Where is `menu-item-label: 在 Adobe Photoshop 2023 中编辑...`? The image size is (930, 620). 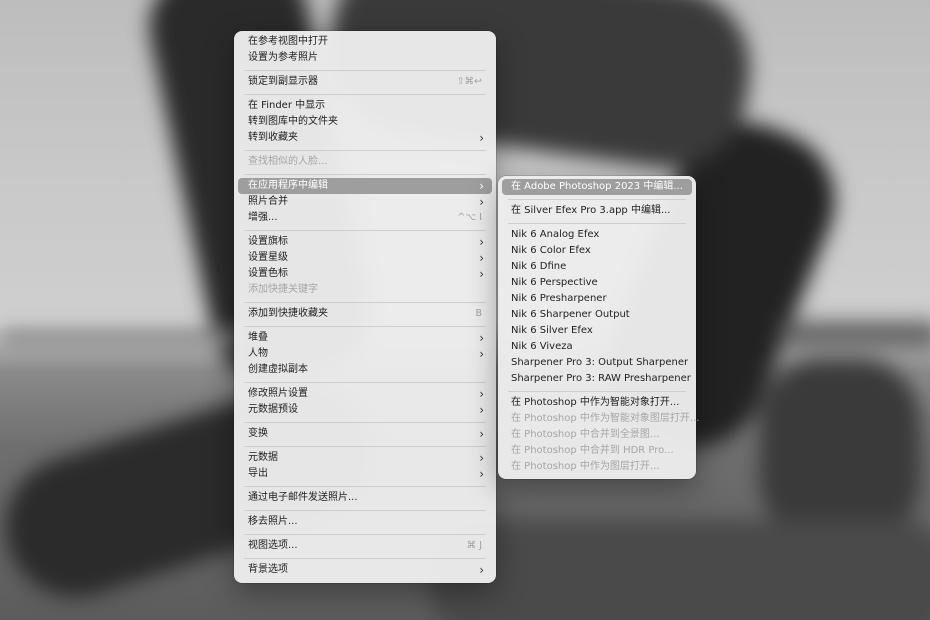 menu-item-label: 在 Adobe Photoshop 2023 中编辑... is located at coordinates (597, 186).